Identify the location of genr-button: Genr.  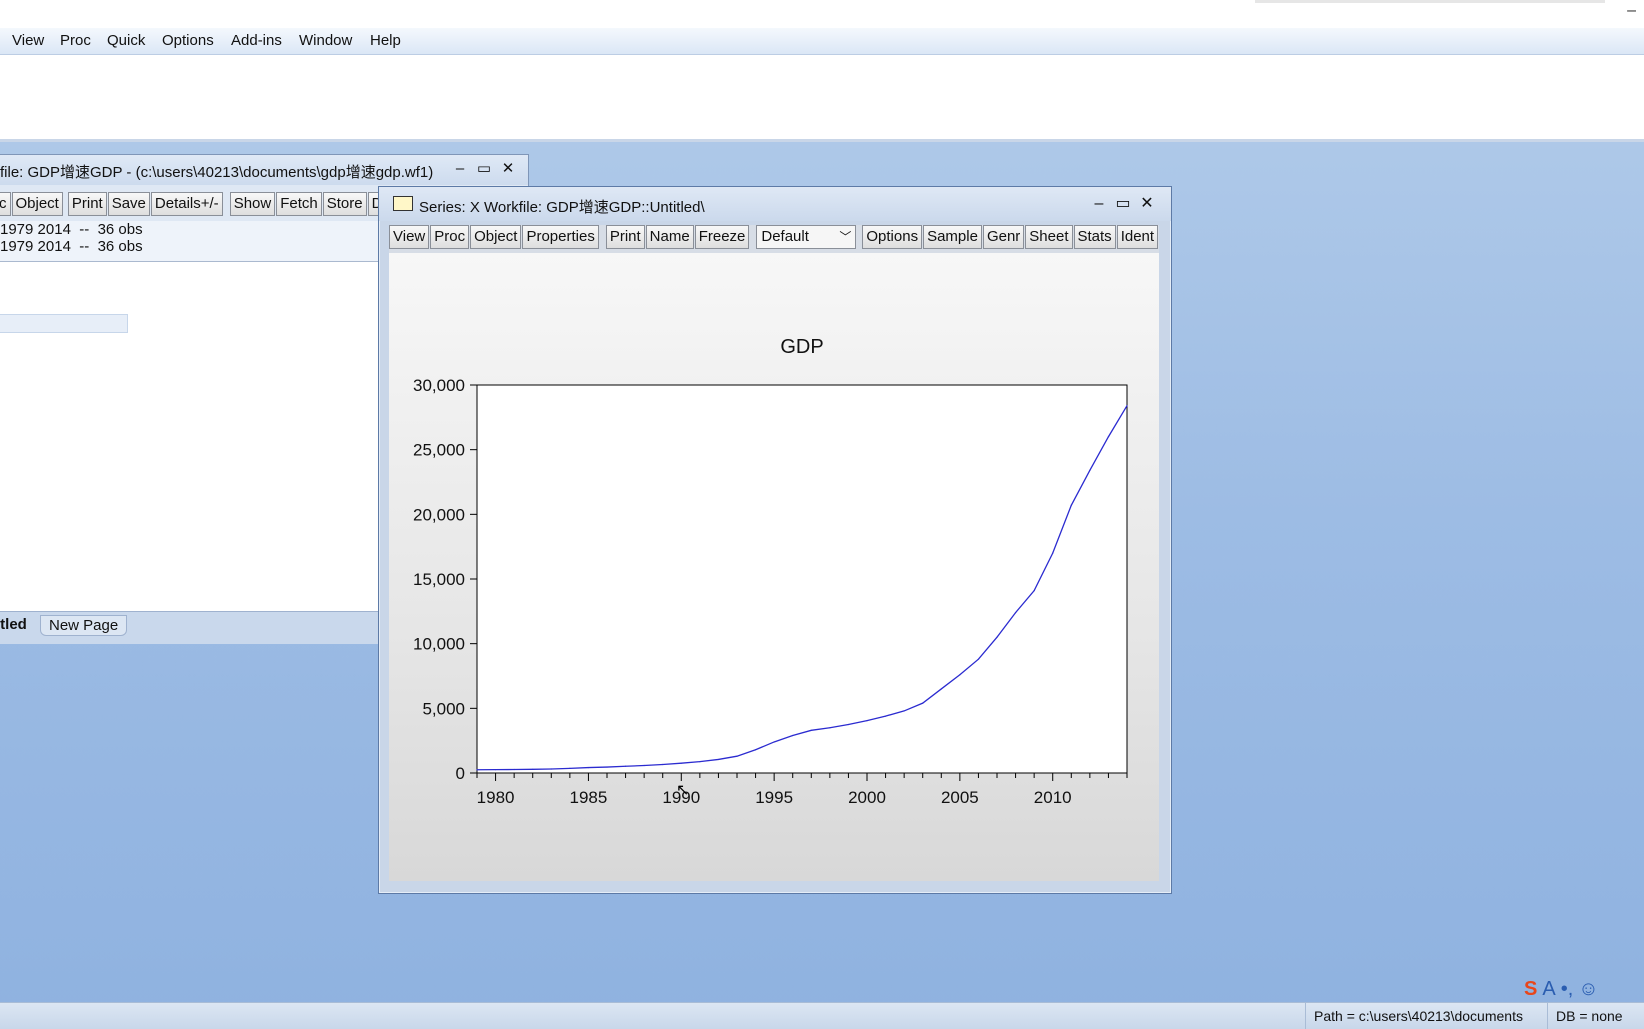
(1003, 237).